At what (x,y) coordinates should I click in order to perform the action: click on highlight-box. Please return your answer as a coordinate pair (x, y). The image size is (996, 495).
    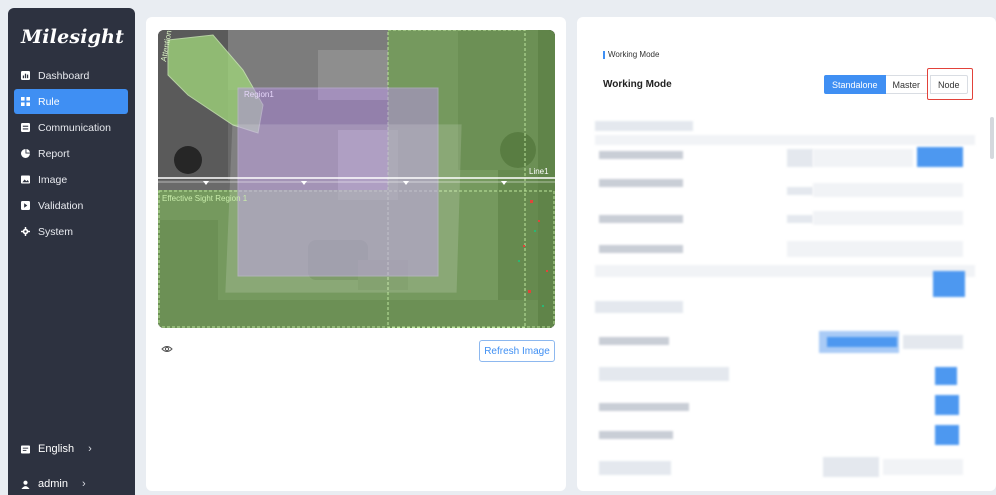
    Looking at the image, I should click on (950, 84).